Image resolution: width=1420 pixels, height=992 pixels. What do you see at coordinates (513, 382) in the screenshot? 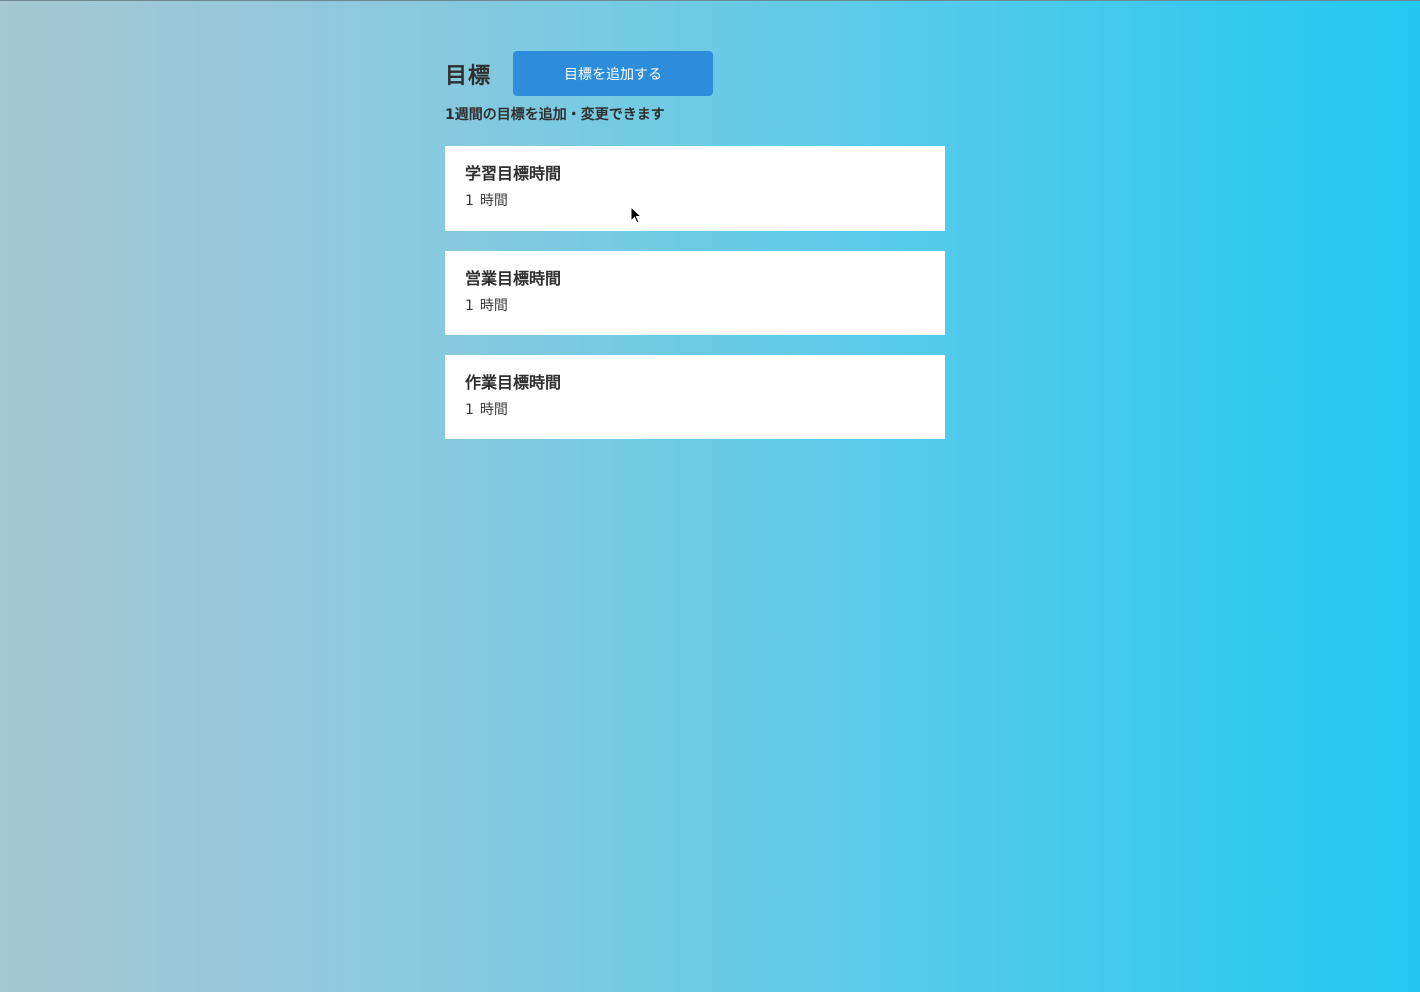
I see `goal-name: 作業目標時間` at bounding box center [513, 382].